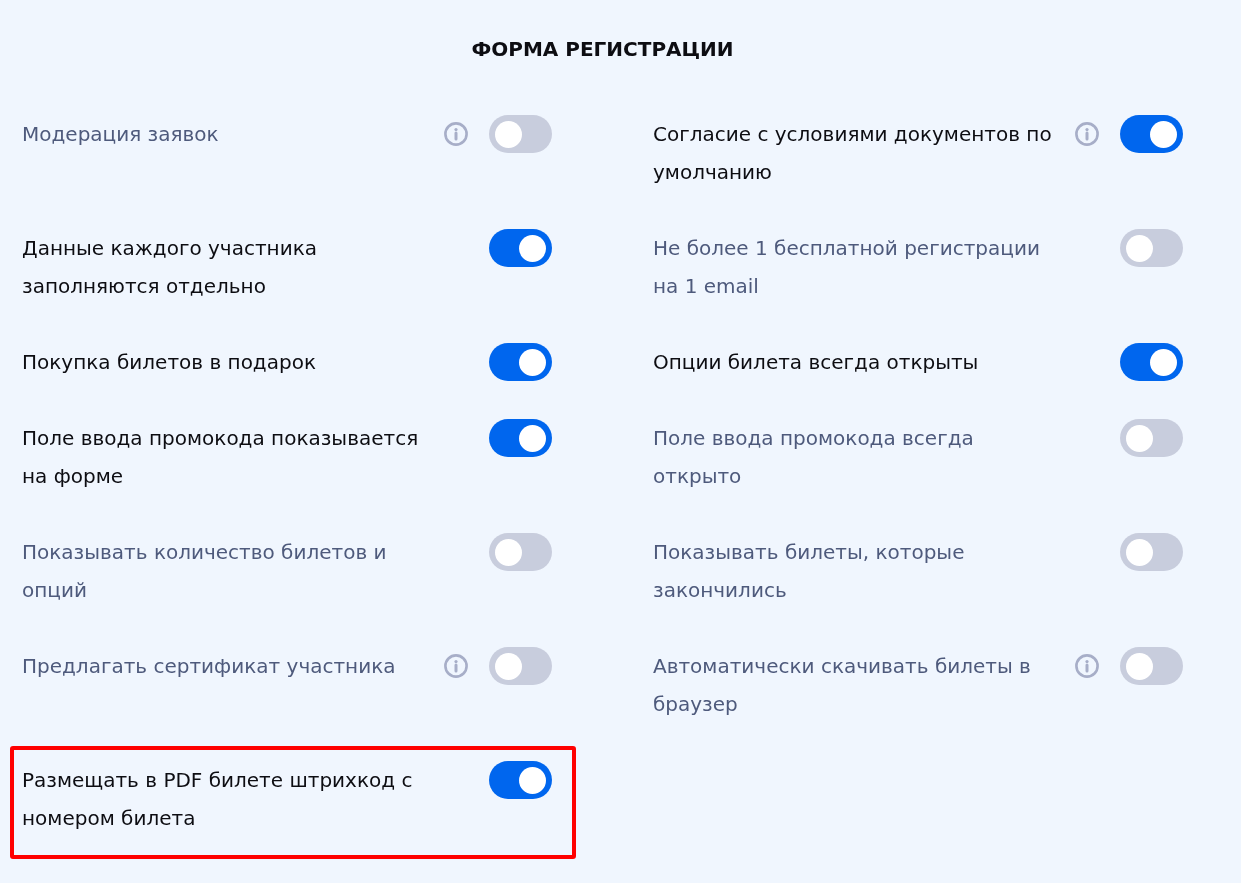 Image resolution: width=1241 pixels, height=883 pixels. I want to click on setting-label: Опции билета всегда открыты, so click(816, 362).